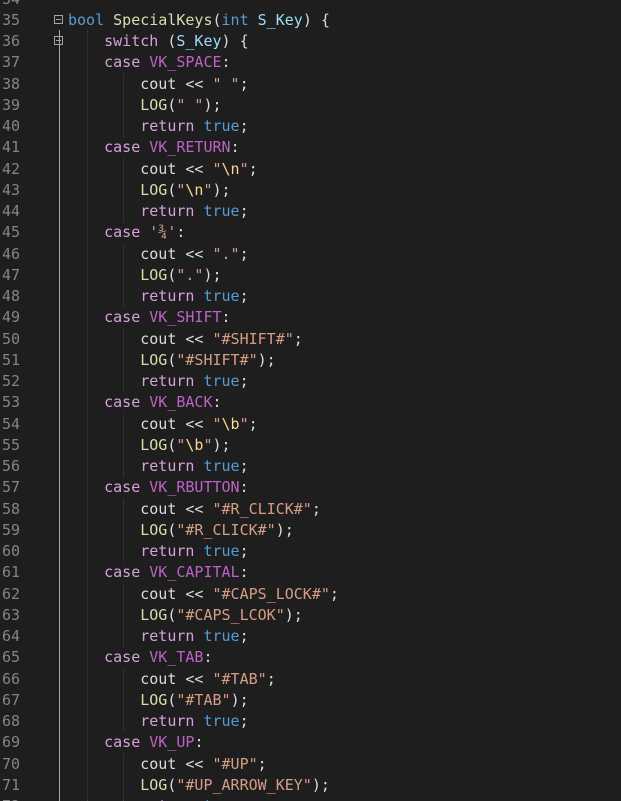  I want to click on code-line: 66 cout << "#TAB";, so click(310, 679).